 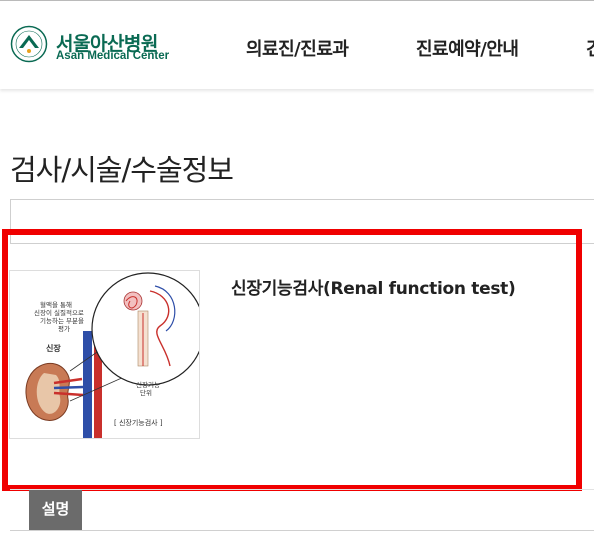 What do you see at coordinates (122, 170) in the screenshot?
I see `page-title: 검사/시술/수술정보` at bounding box center [122, 170].